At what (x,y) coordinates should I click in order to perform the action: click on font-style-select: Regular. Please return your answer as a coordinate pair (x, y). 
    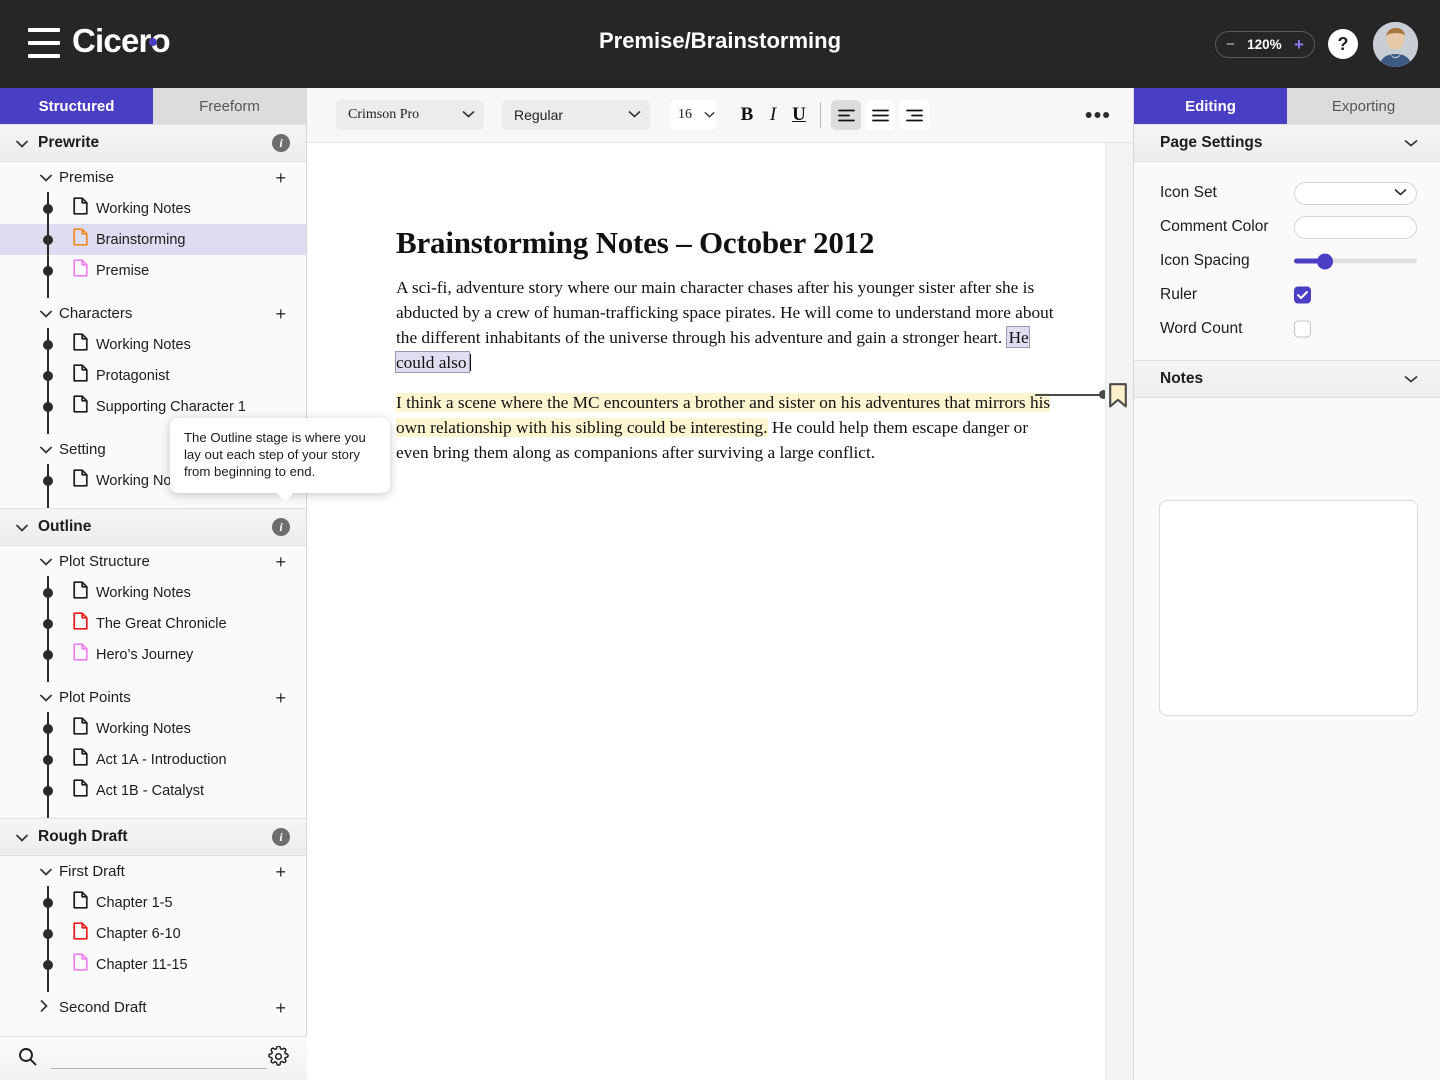
    Looking at the image, I should click on (576, 115).